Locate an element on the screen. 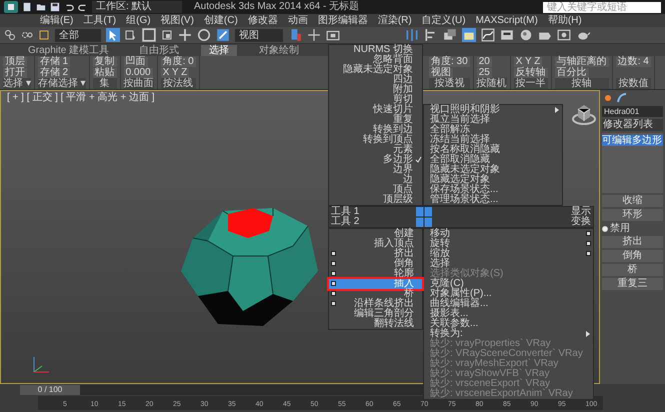 The height and width of the screenshot is (412, 665). layer-icon is located at coordinates (450, 35).